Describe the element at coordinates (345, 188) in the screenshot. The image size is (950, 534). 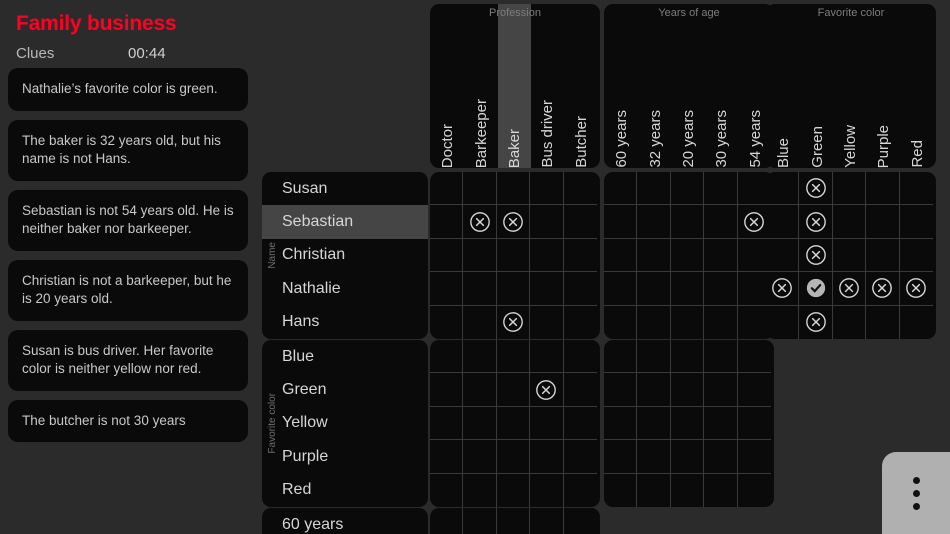
I see `row-header-name-0: Susan` at that location.